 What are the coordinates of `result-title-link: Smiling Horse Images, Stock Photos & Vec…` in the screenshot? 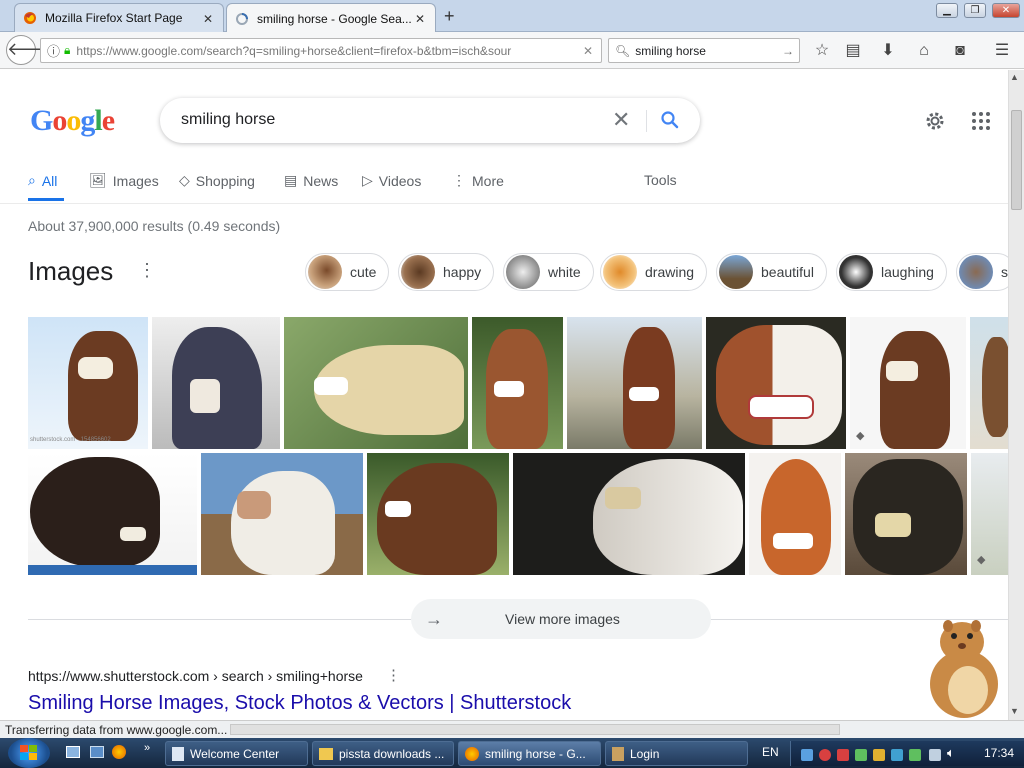 It's located at (299, 703).